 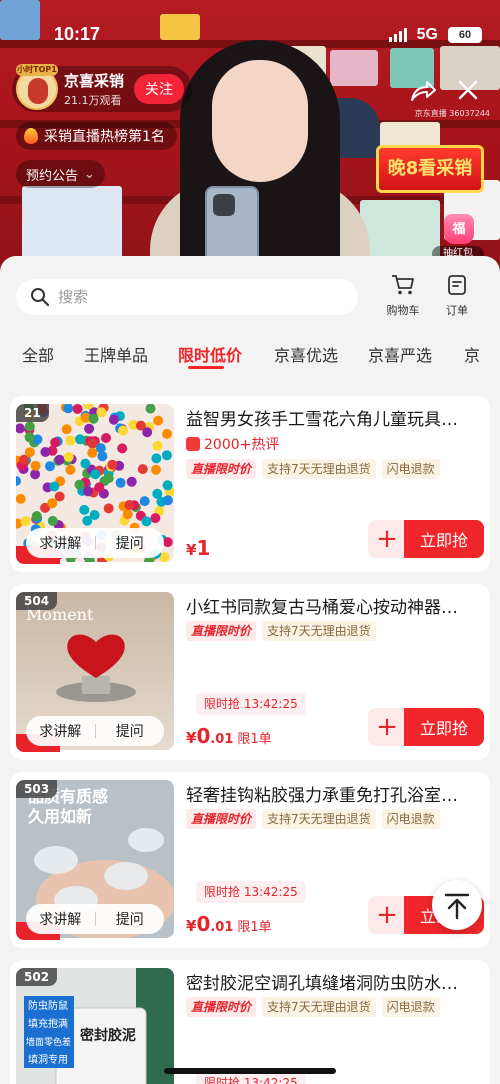 I want to click on battery-icon: 60, so click(x=465, y=35).